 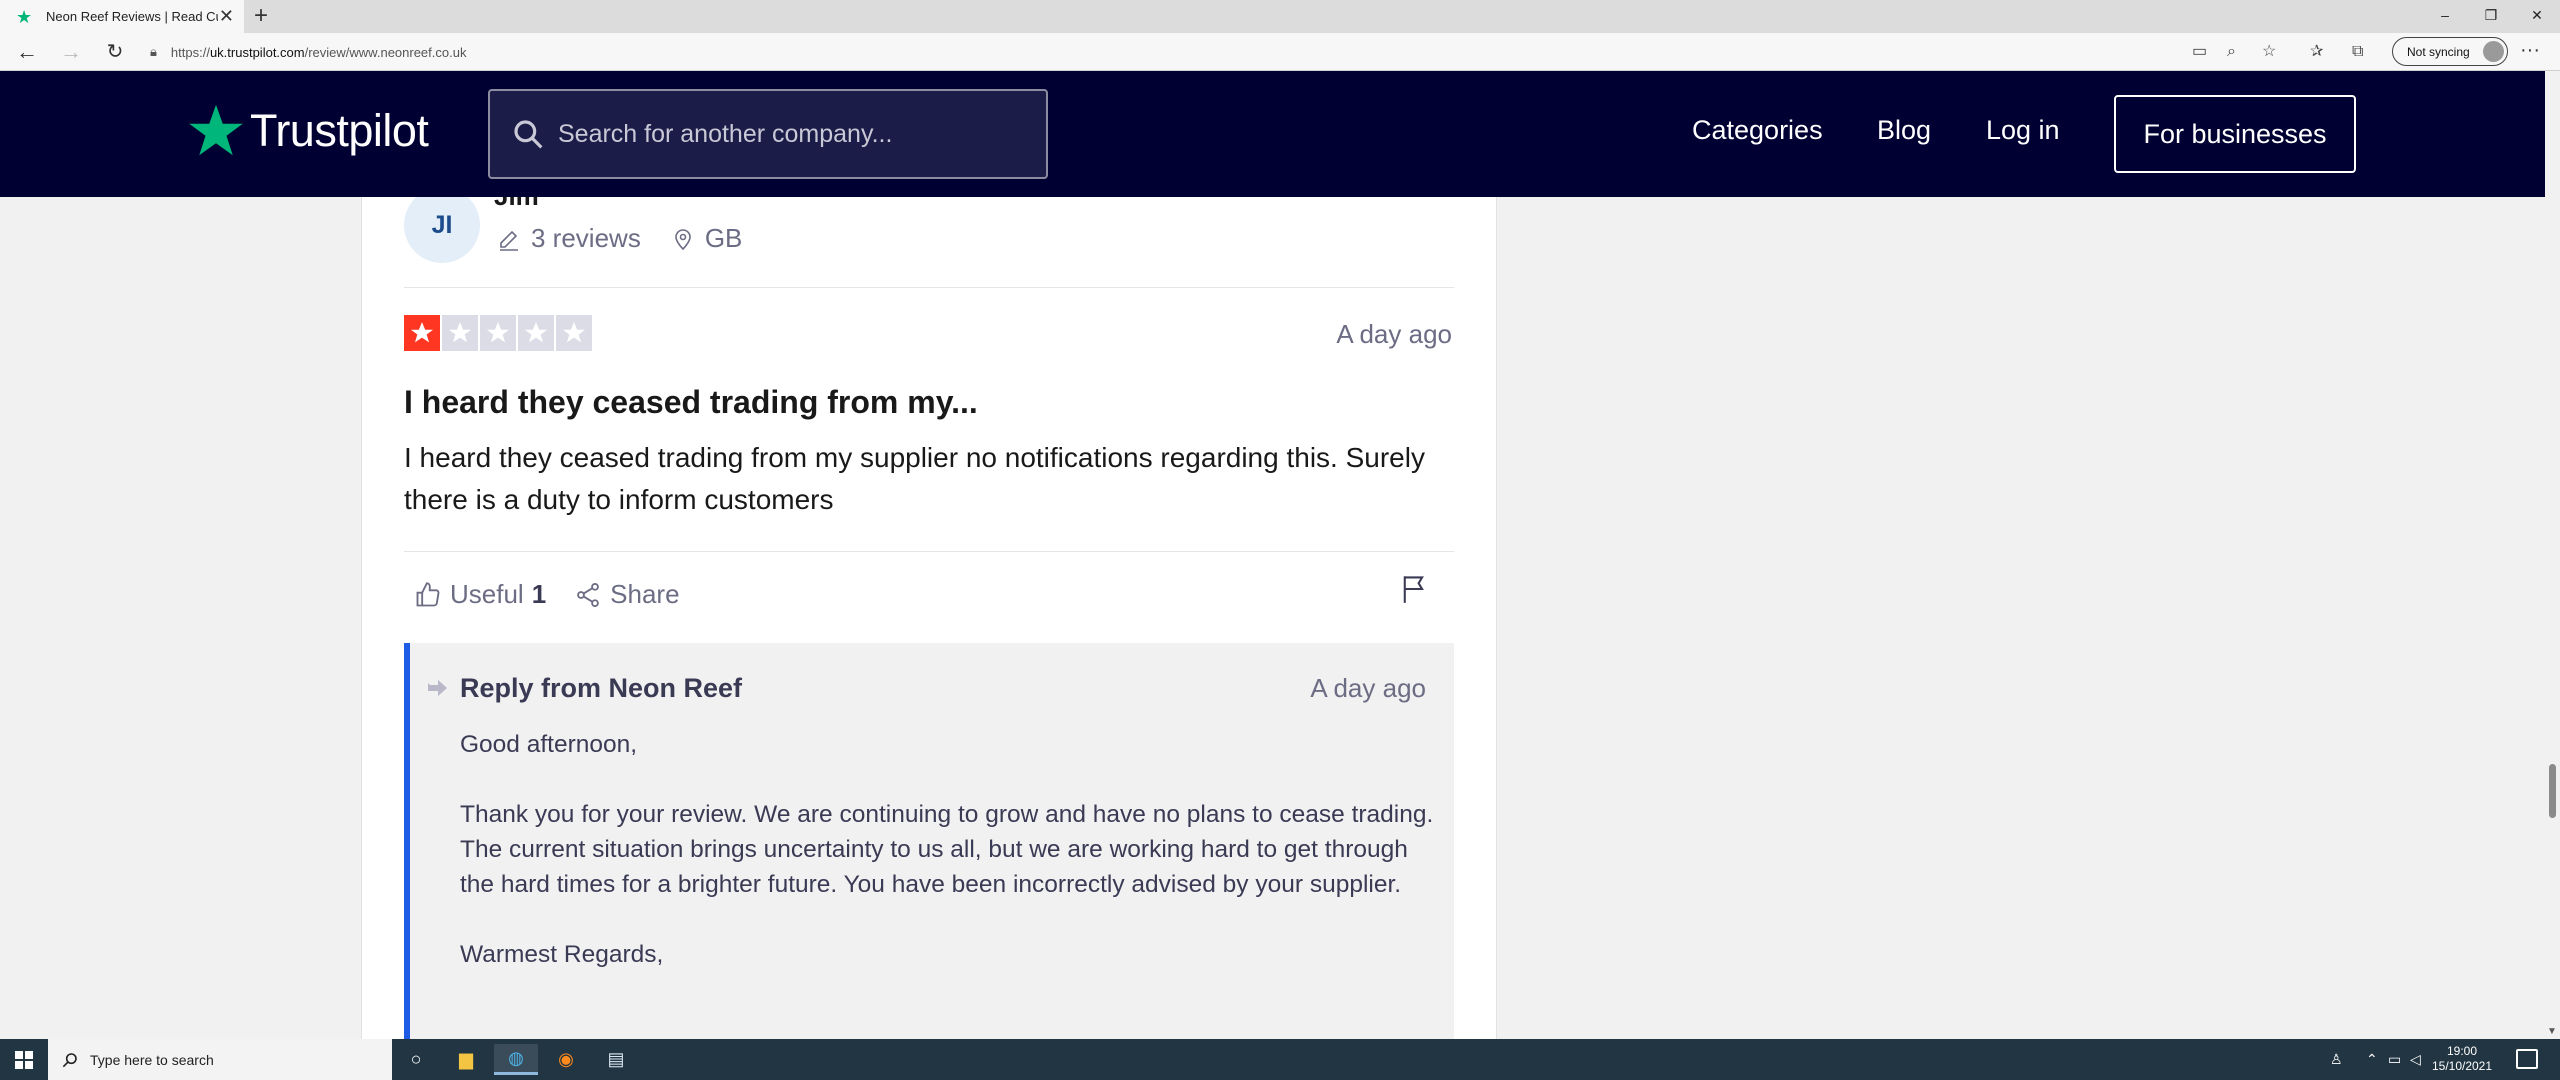 What do you see at coordinates (226, 16) in the screenshot?
I see `close-tab-icon: ✕` at bounding box center [226, 16].